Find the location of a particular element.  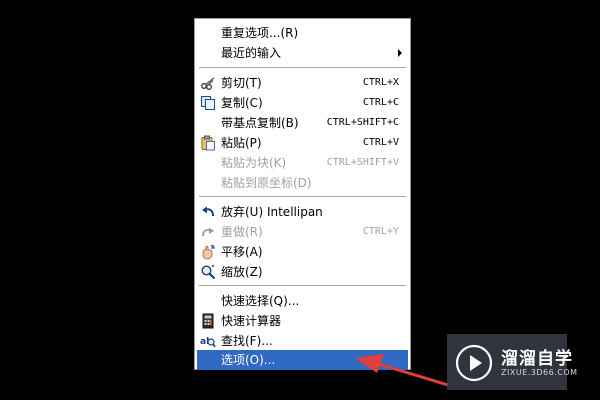

watermark-url: ZIXUE.3D66.COM is located at coordinates (539, 372).